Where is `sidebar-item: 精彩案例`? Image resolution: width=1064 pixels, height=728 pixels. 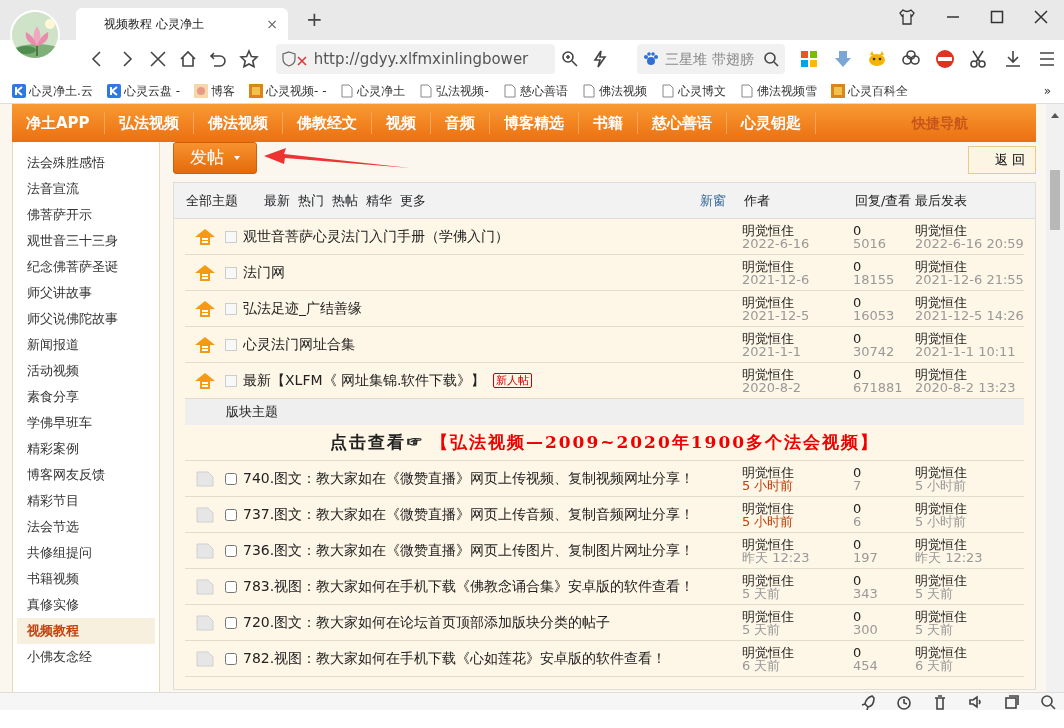 sidebar-item: 精彩案例 is located at coordinates (86, 449).